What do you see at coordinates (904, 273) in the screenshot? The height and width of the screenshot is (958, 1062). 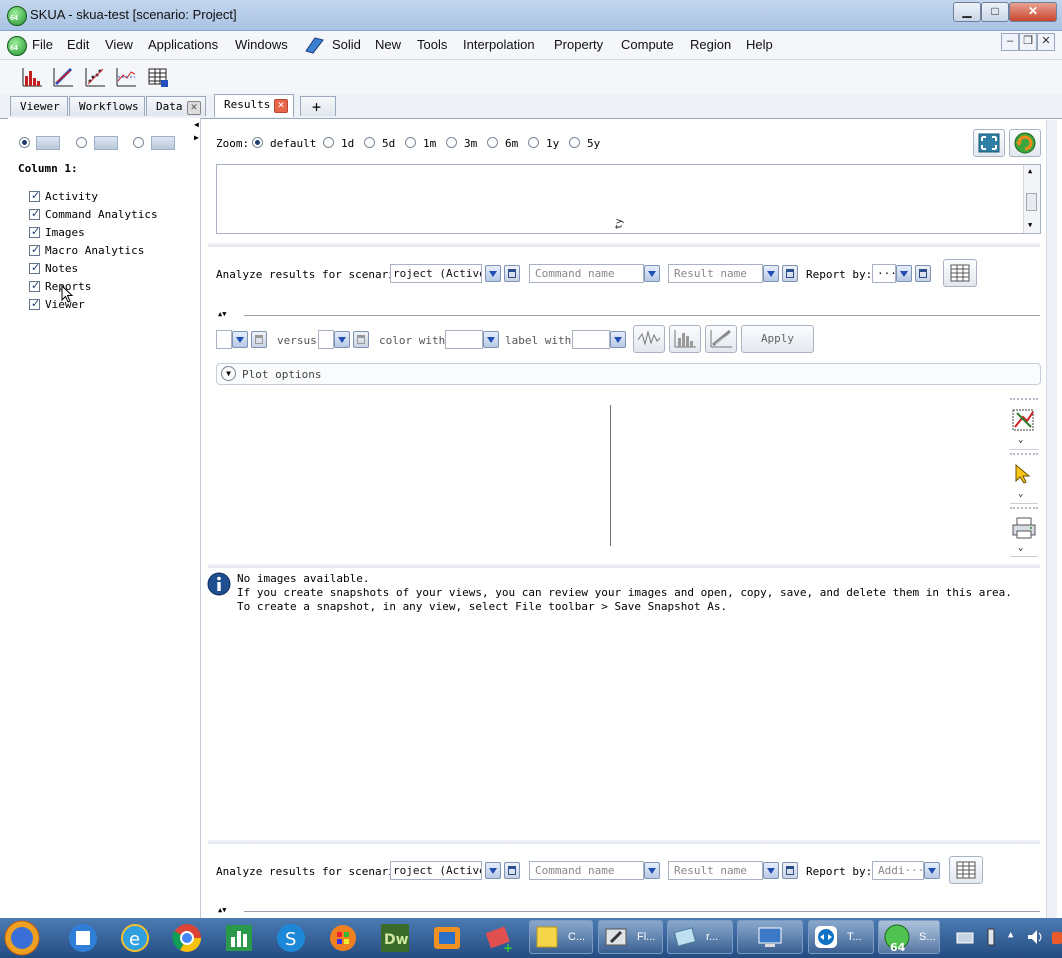 I see `report-by-dropdown-icon` at bounding box center [904, 273].